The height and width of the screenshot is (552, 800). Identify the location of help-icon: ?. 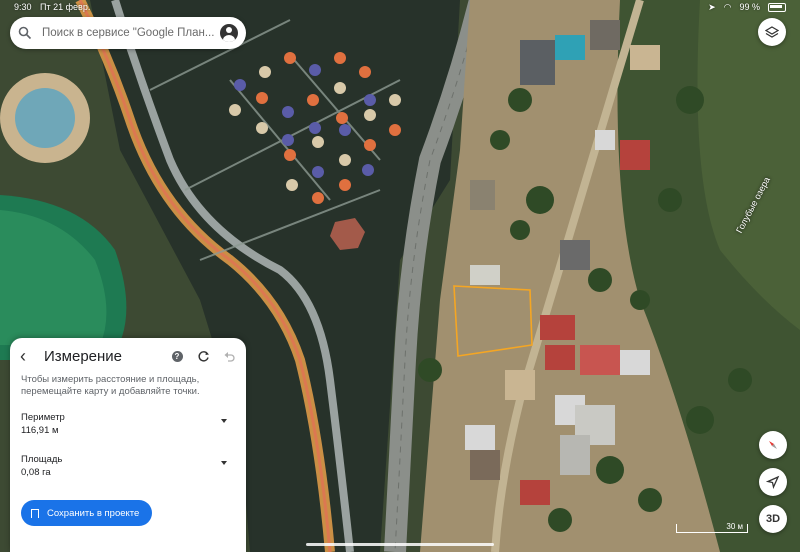
(177, 356).